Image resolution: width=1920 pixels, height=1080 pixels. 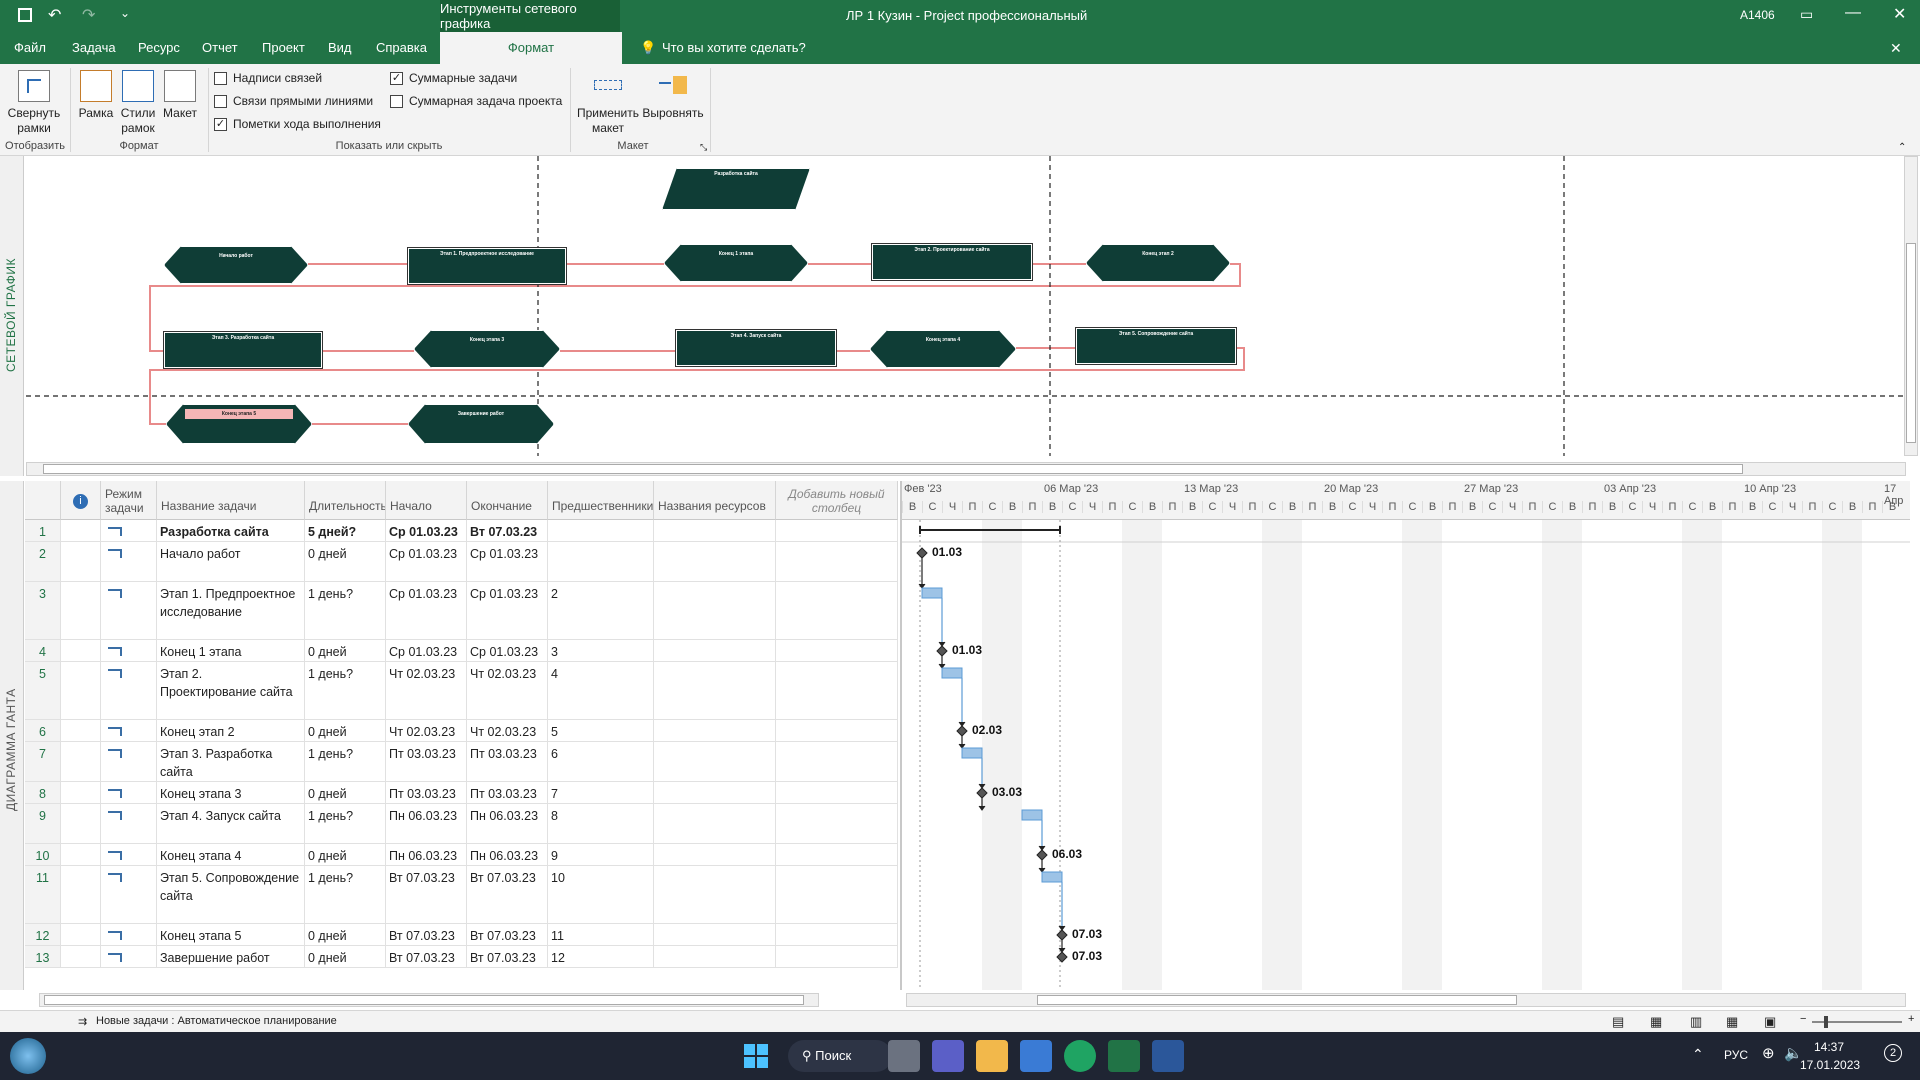 What do you see at coordinates (231, 854) in the screenshot?
I see `task-name-cell: Конец этапа 4` at bounding box center [231, 854].